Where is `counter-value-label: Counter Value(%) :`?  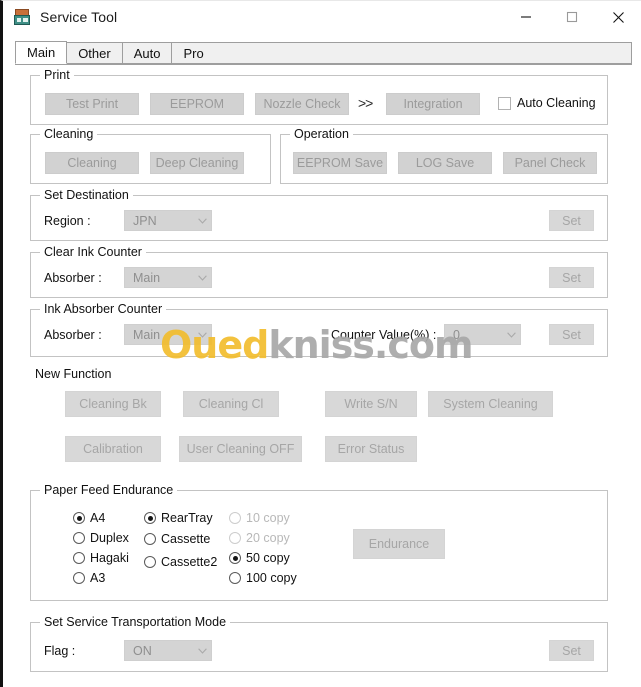
counter-value-label: Counter Value(%) : is located at coordinates (384, 335).